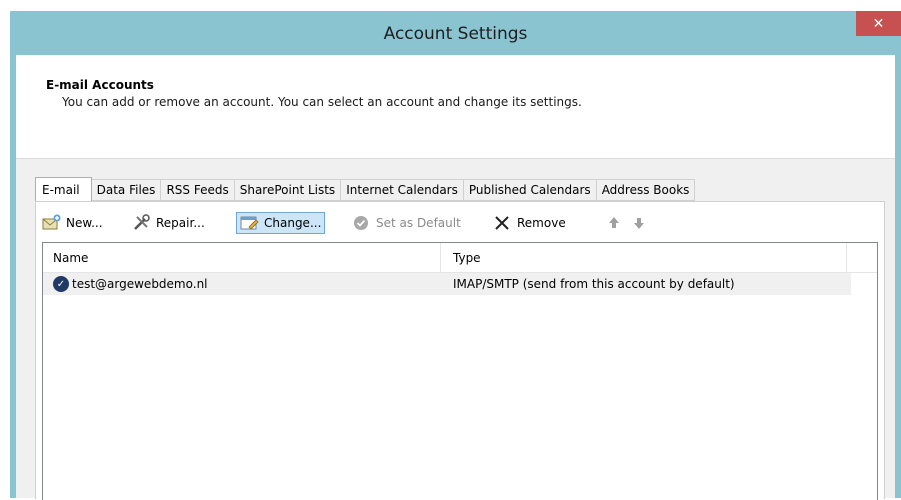  What do you see at coordinates (61, 284) in the screenshot?
I see `default-account-check-icon: ✓` at bounding box center [61, 284].